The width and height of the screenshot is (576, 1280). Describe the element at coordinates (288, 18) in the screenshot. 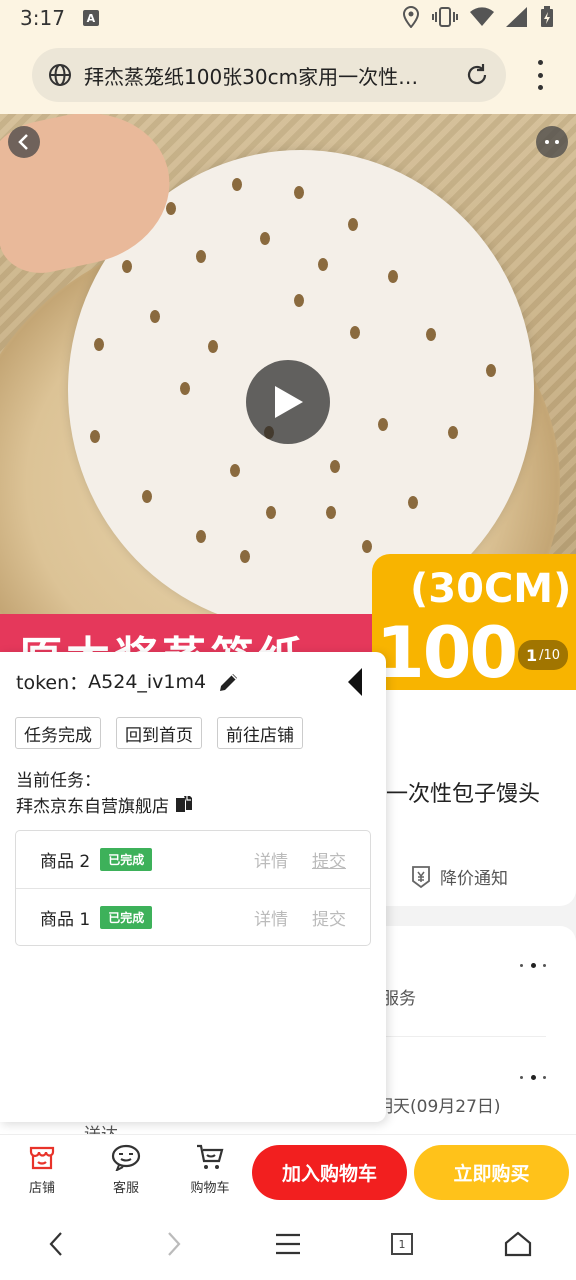

I see `status-bar: 3:17 A` at that location.